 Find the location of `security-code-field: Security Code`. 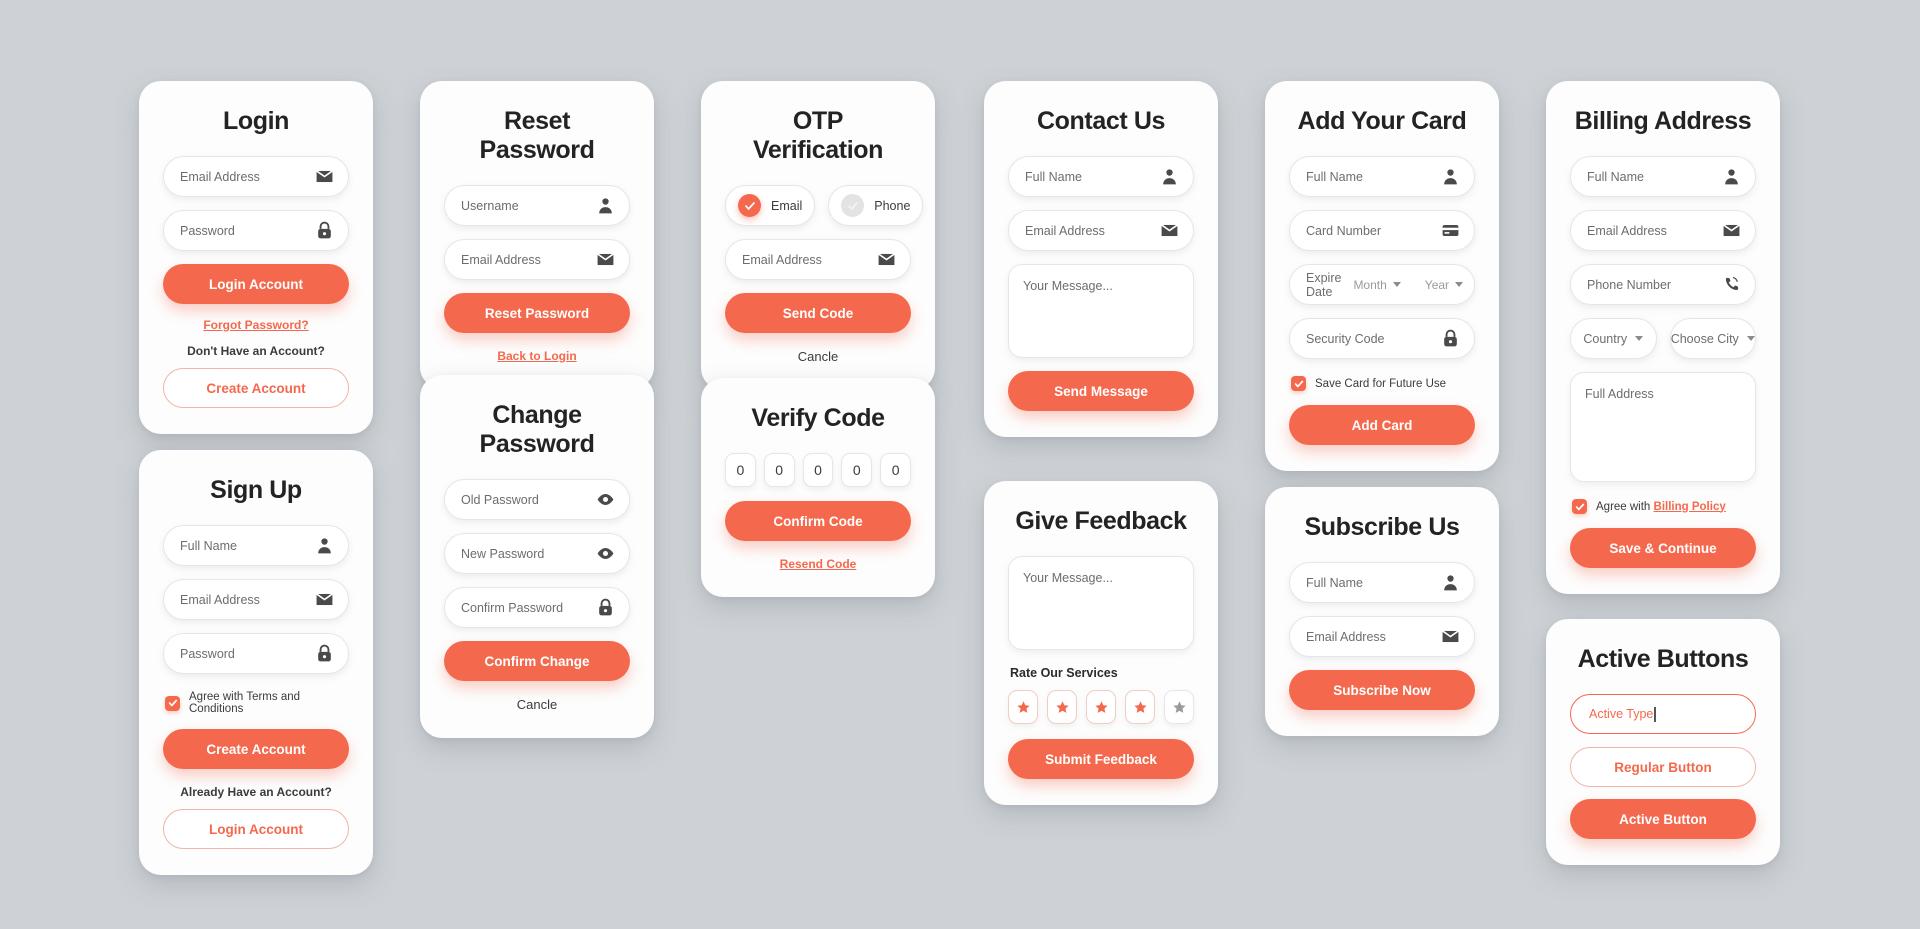

security-code-field: Security Code is located at coordinates (1382, 338).